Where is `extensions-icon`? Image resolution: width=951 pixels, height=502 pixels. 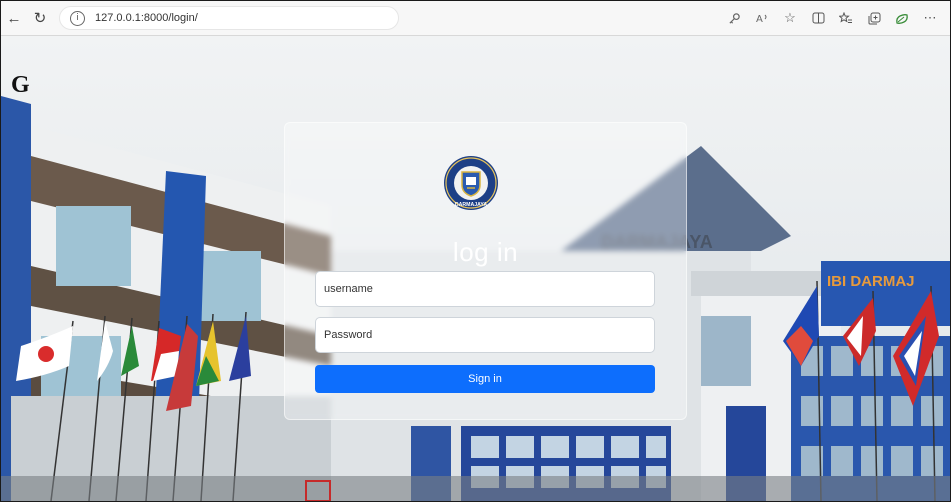
extensions-icon is located at coordinates (902, 18).